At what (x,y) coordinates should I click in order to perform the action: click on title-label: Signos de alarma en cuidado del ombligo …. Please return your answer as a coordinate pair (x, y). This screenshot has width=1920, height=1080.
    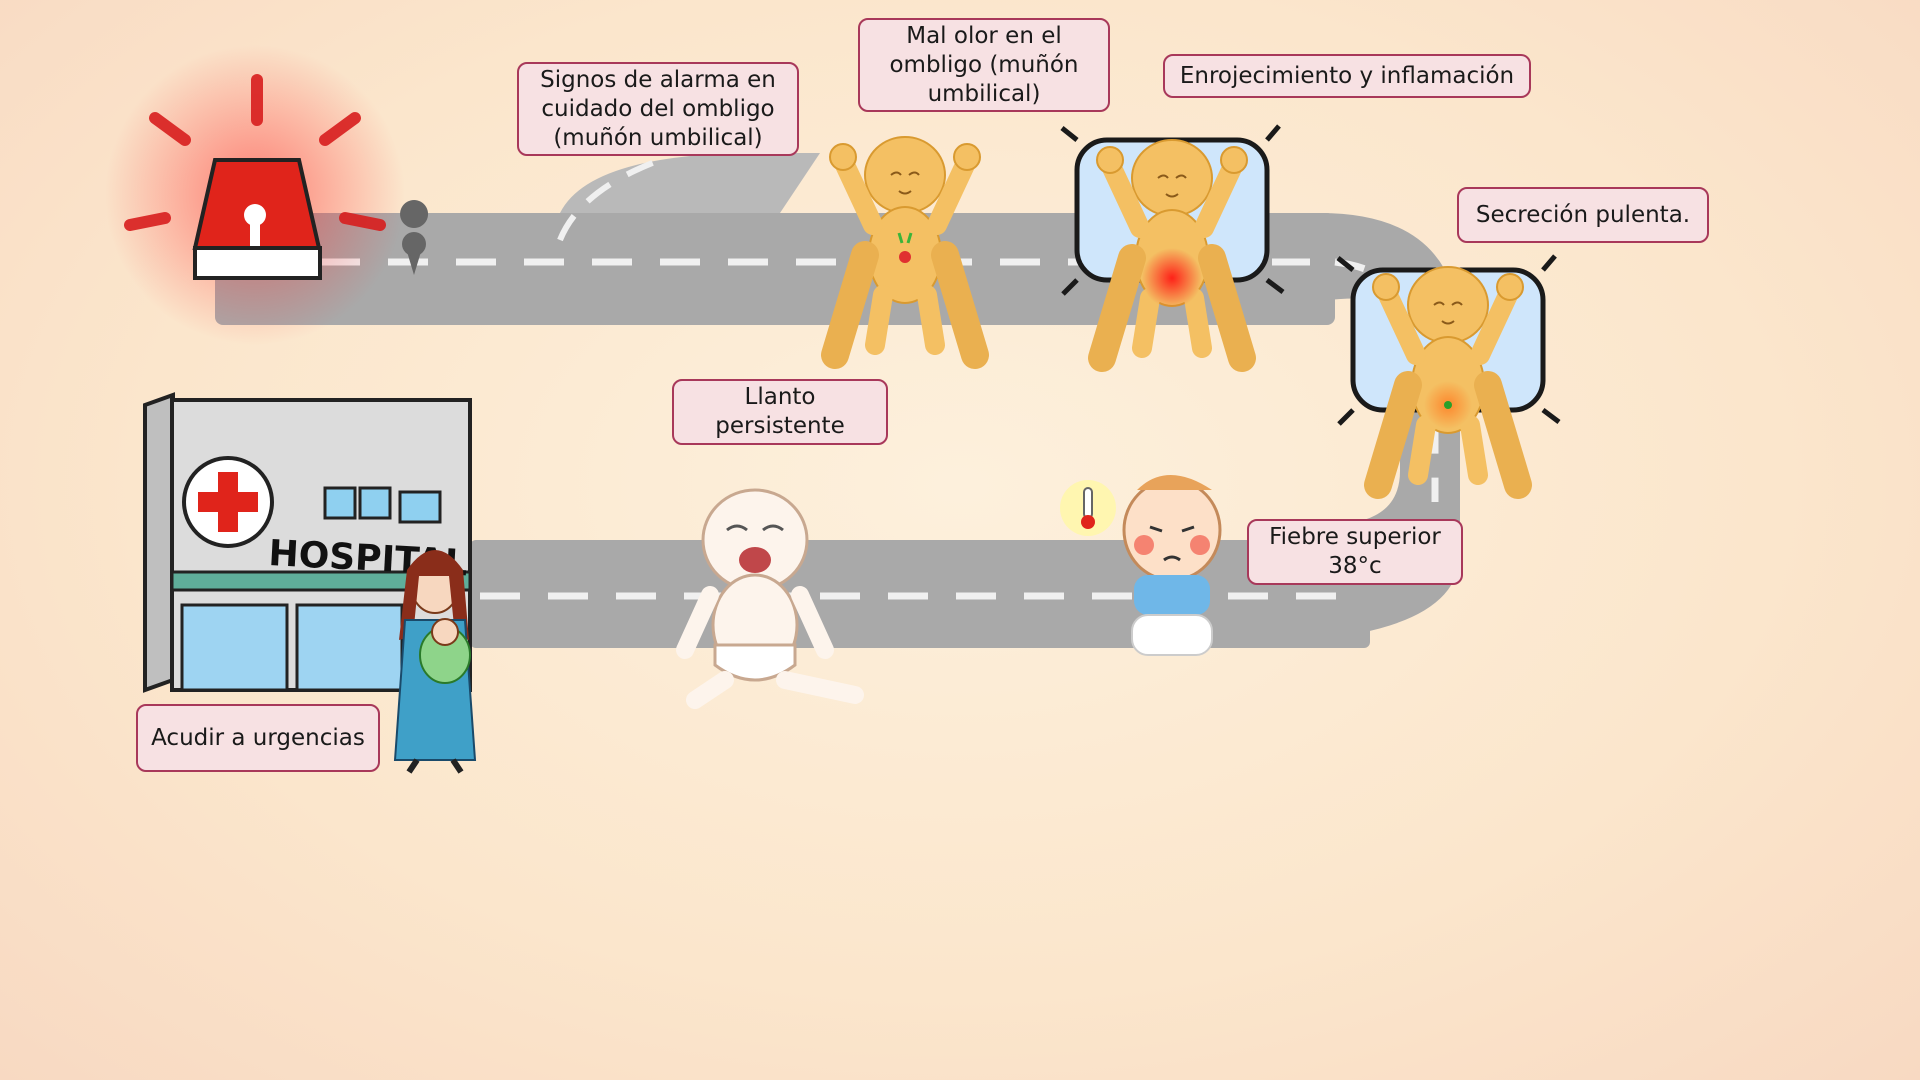
    Looking at the image, I should click on (658, 109).